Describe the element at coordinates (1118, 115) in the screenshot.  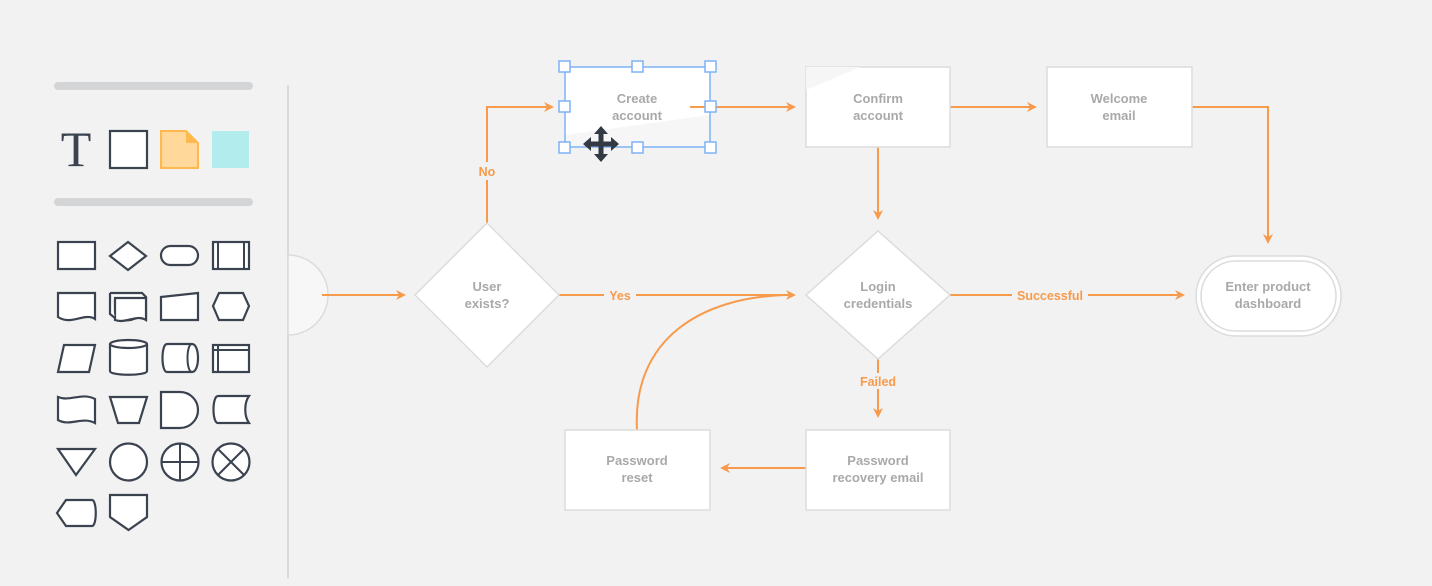
I see `svg-text: email` at that location.